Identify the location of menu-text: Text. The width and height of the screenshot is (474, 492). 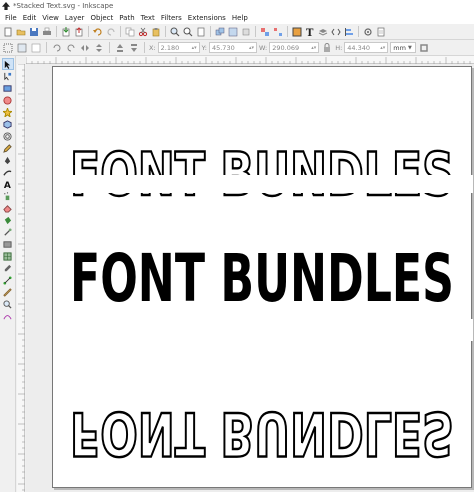
(148, 18).